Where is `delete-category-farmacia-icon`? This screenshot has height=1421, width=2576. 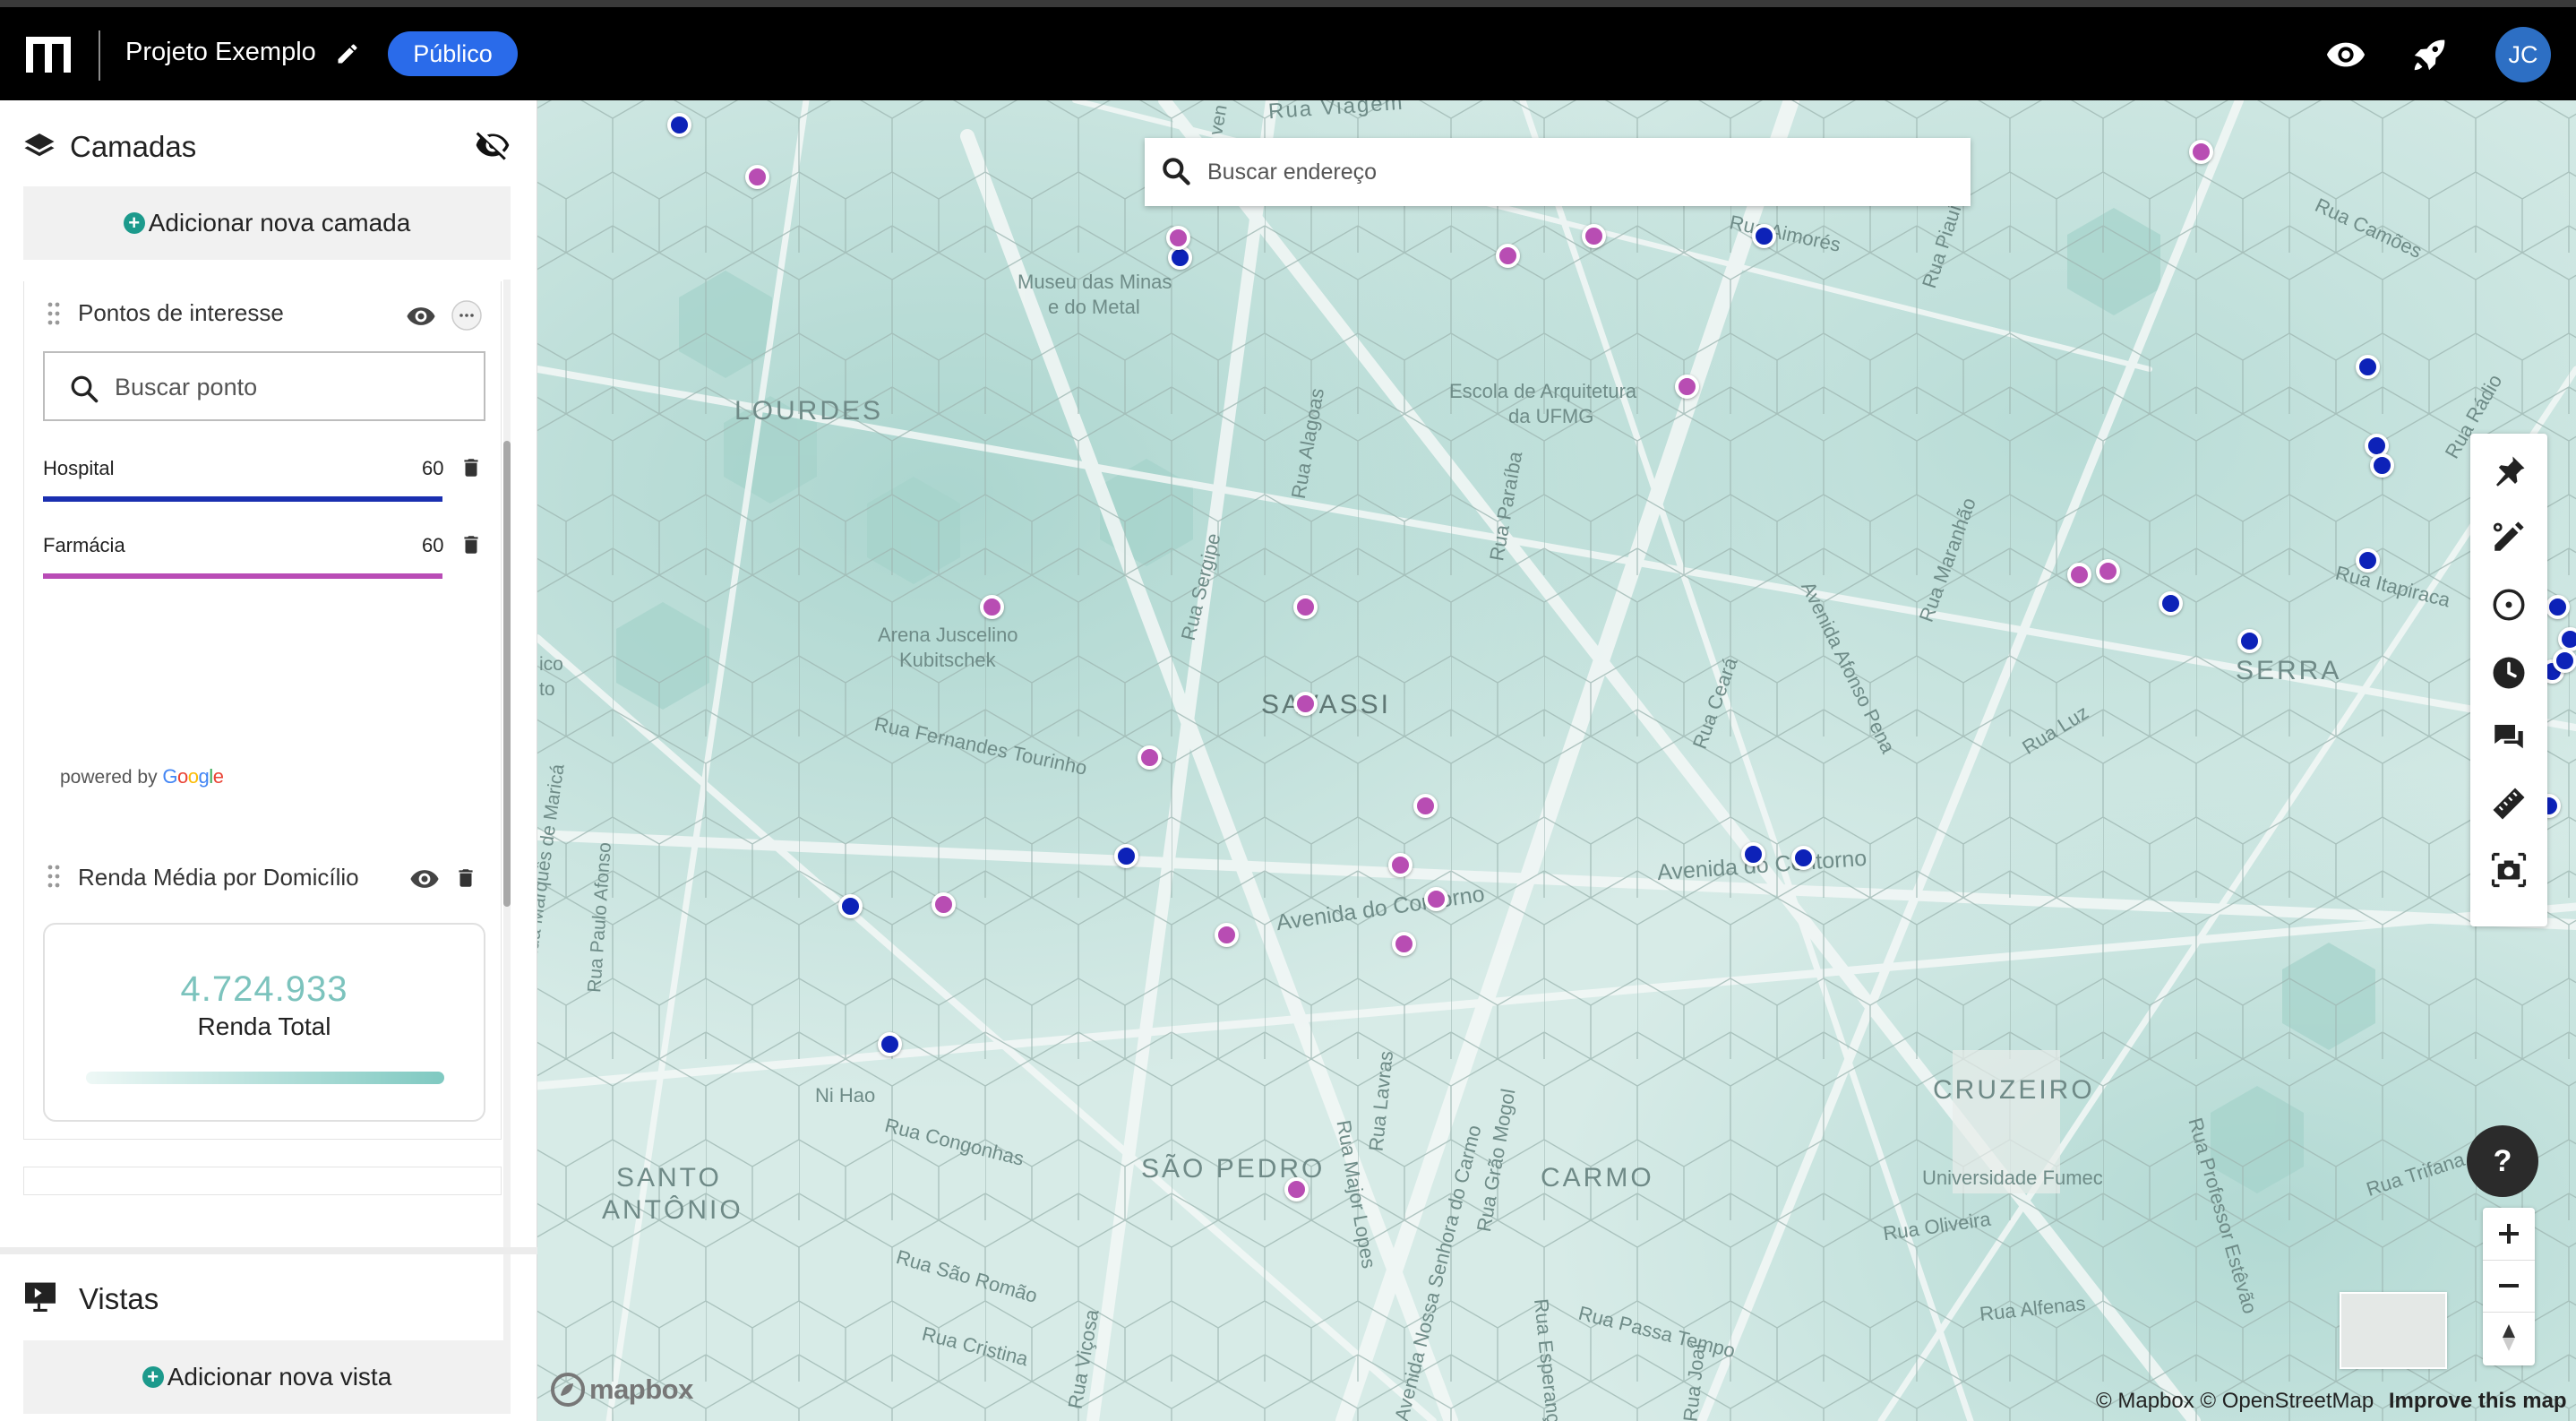 delete-category-farmacia-icon is located at coordinates (471, 544).